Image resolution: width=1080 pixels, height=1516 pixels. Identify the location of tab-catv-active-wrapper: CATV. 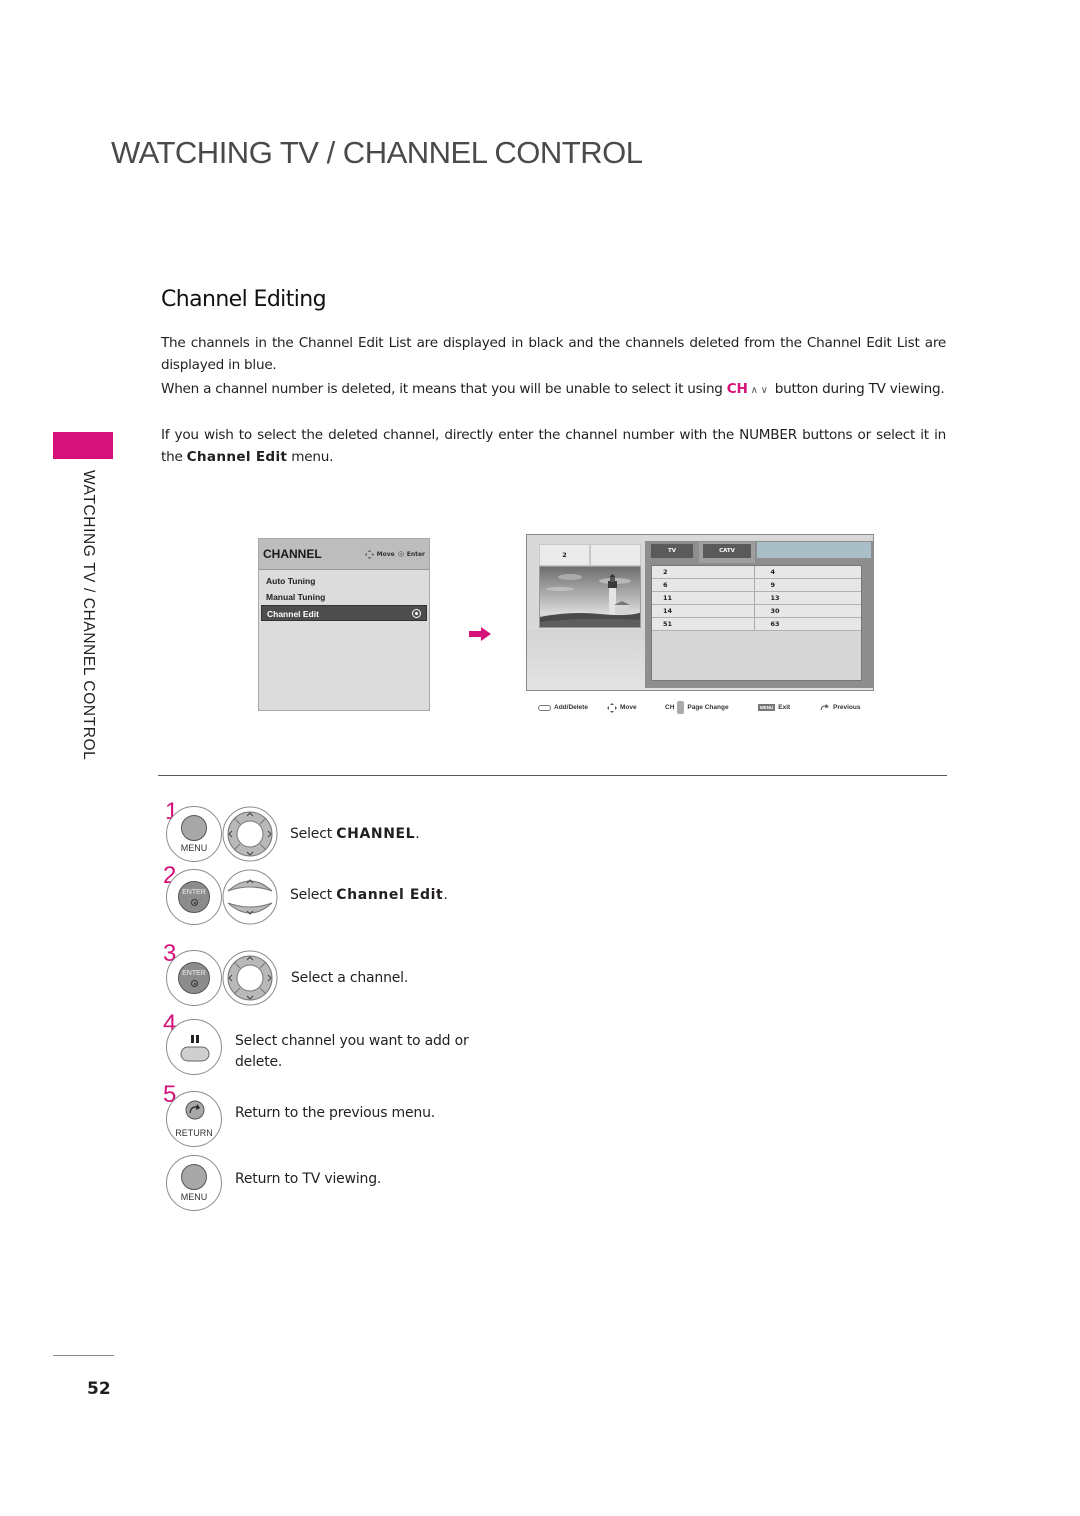
(727, 552).